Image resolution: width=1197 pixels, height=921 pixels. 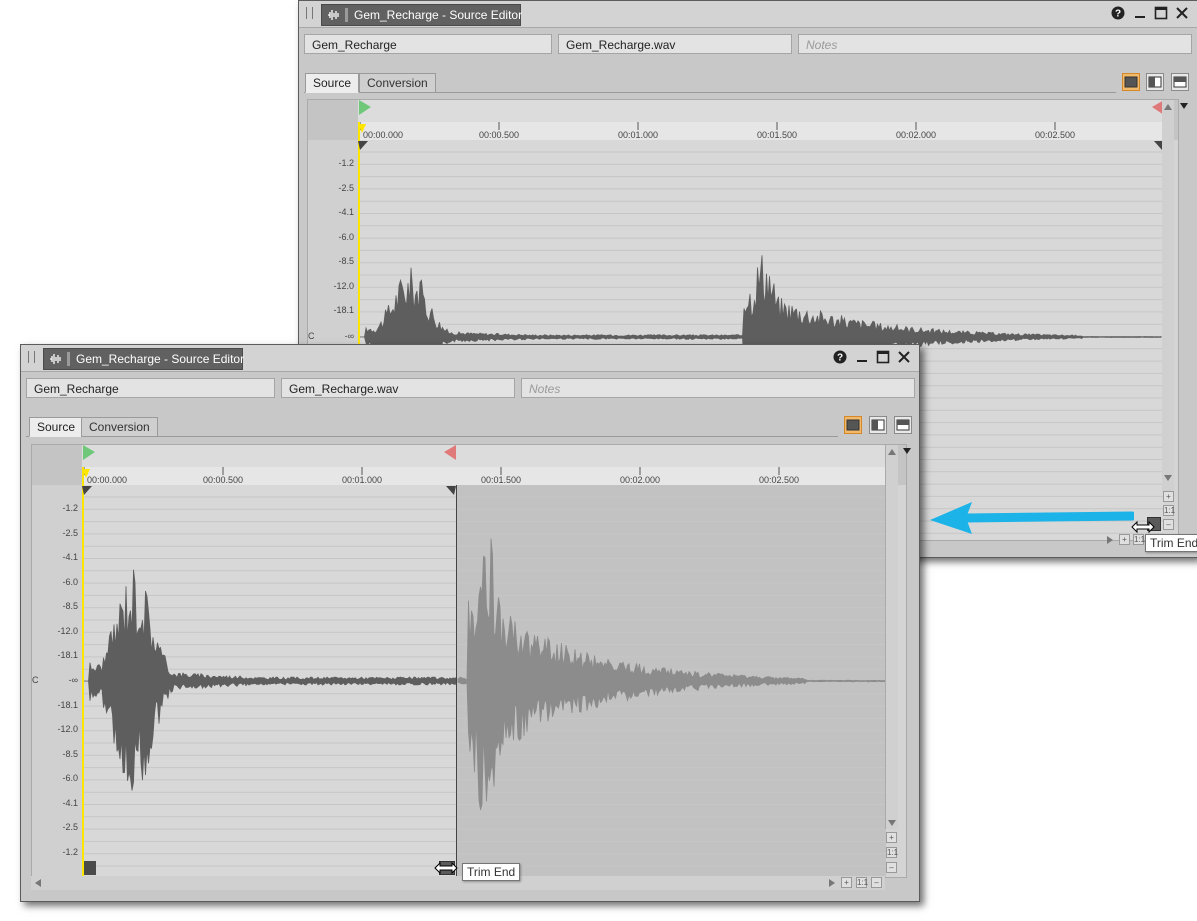 I want to click on channel-label: C, so click(x=311, y=336).